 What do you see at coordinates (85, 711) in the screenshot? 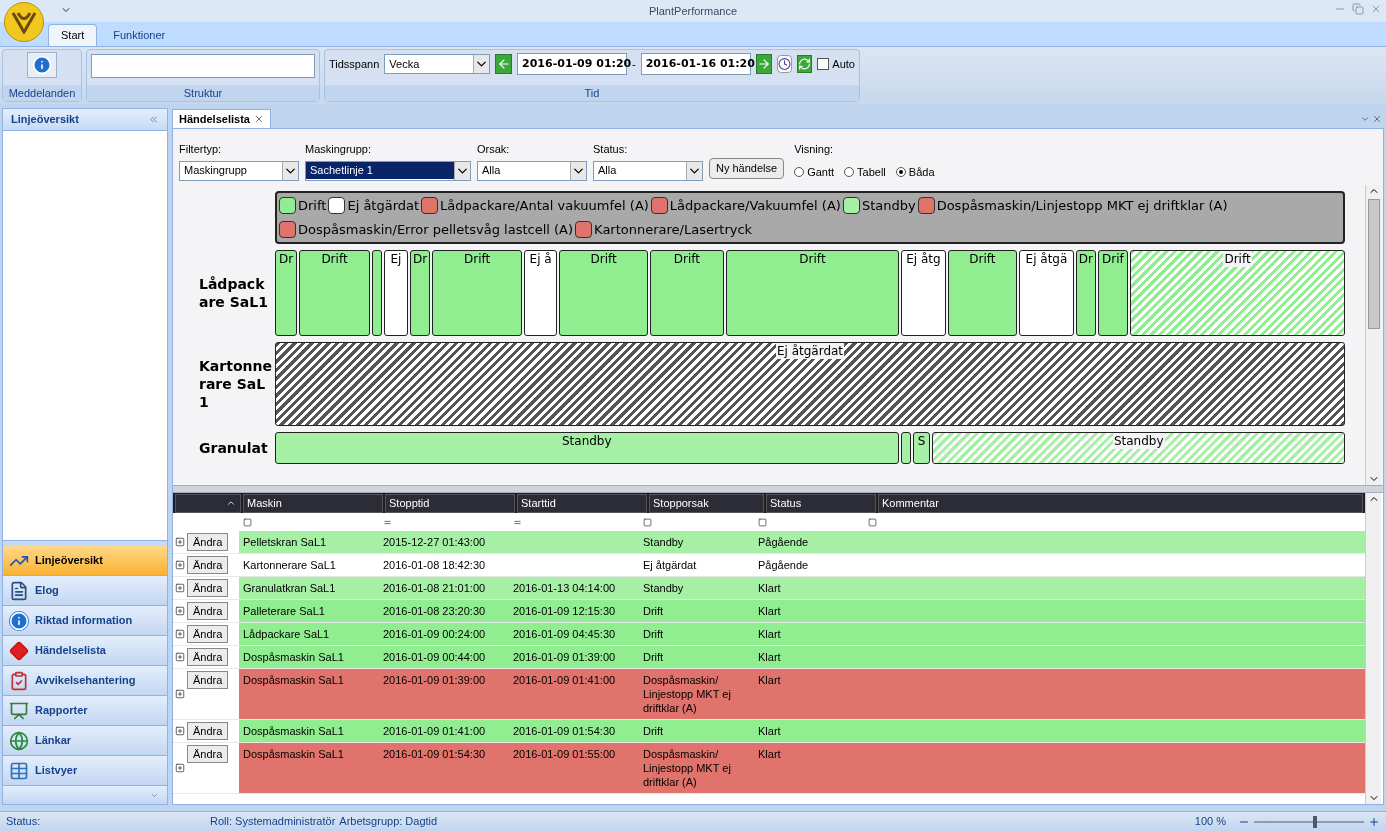
I see `nav-item: Rapporter` at bounding box center [85, 711].